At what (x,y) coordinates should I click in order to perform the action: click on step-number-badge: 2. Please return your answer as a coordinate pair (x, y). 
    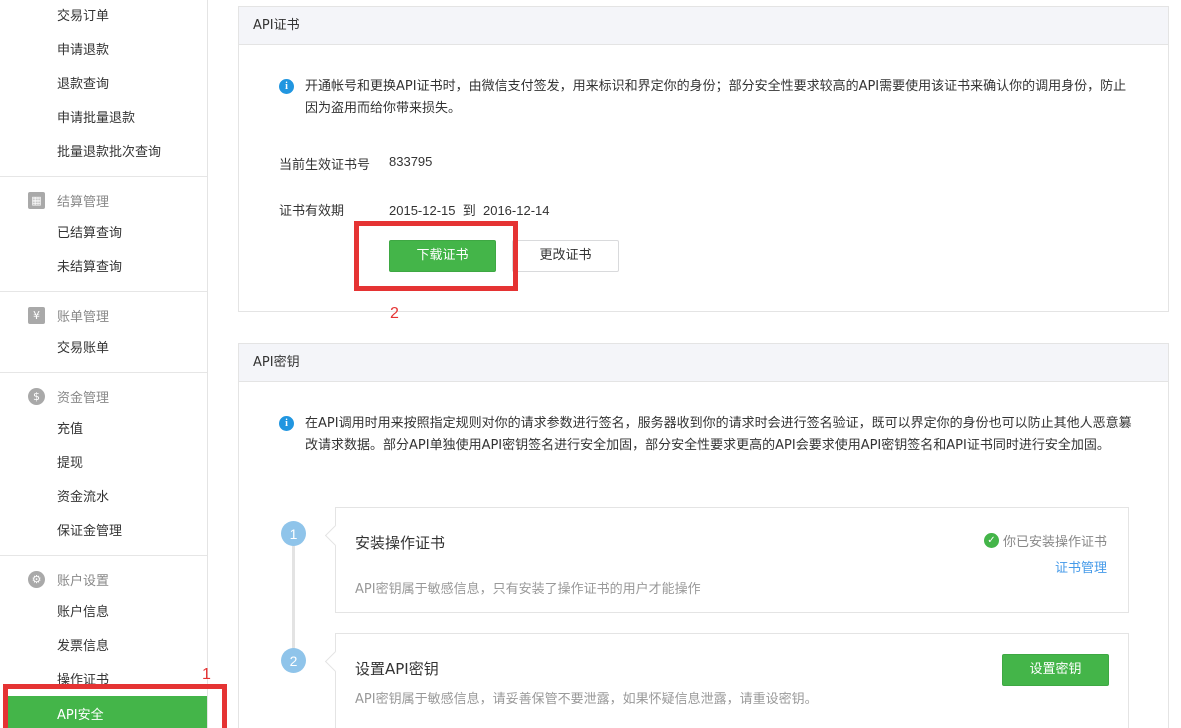
    Looking at the image, I should click on (293, 660).